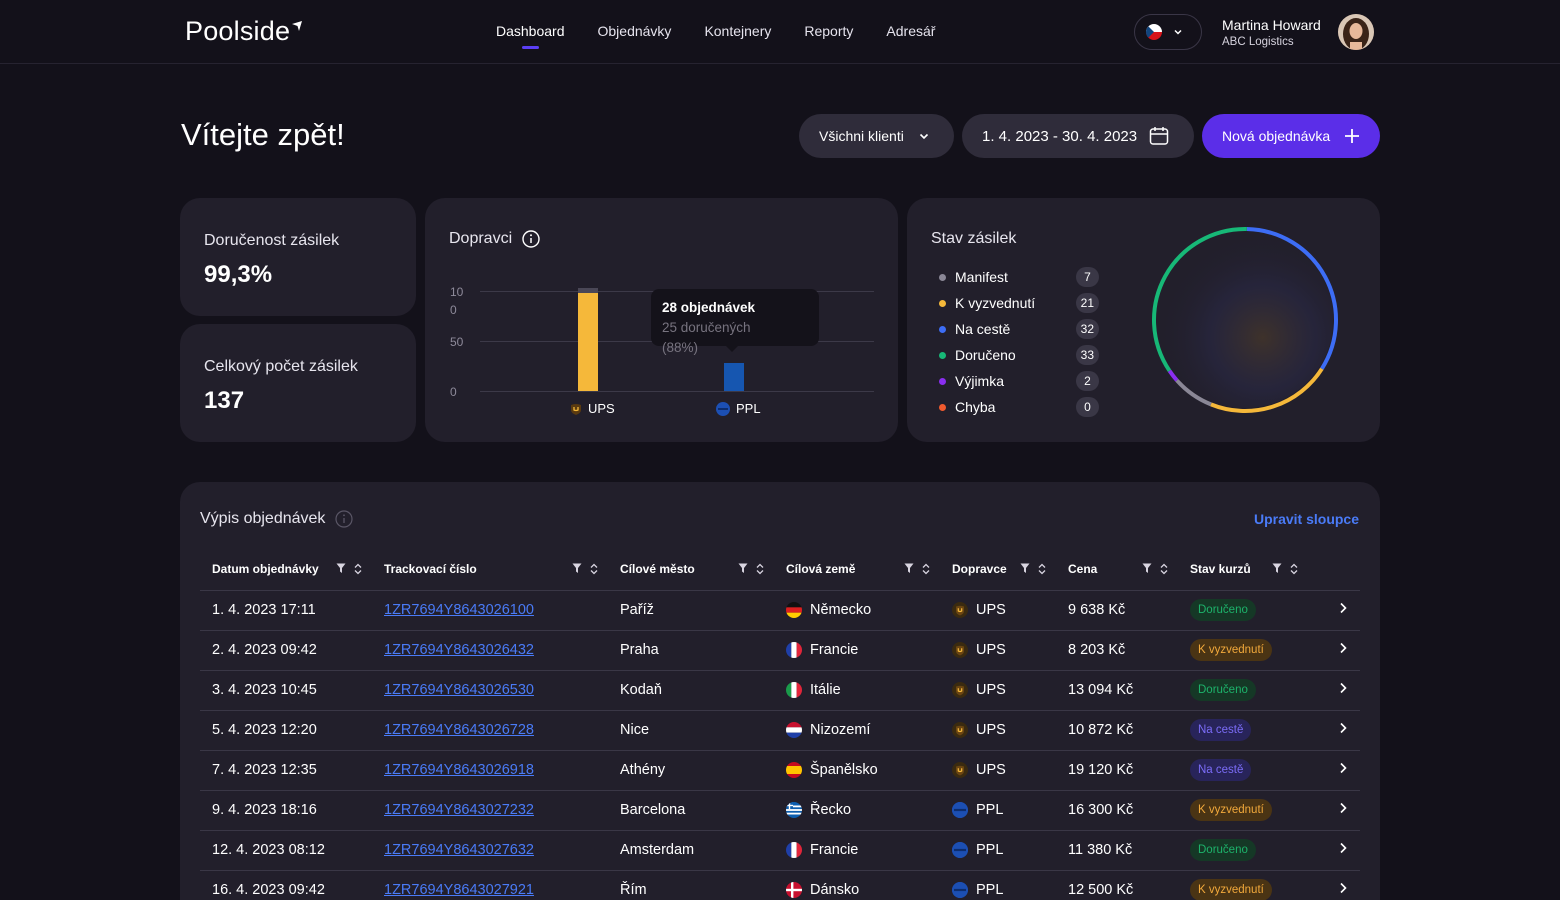 The height and width of the screenshot is (900, 1560). Describe the element at coordinates (459, 650) in the screenshot. I see `tracking-link: 1ZR7694Y8643026432` at that location.